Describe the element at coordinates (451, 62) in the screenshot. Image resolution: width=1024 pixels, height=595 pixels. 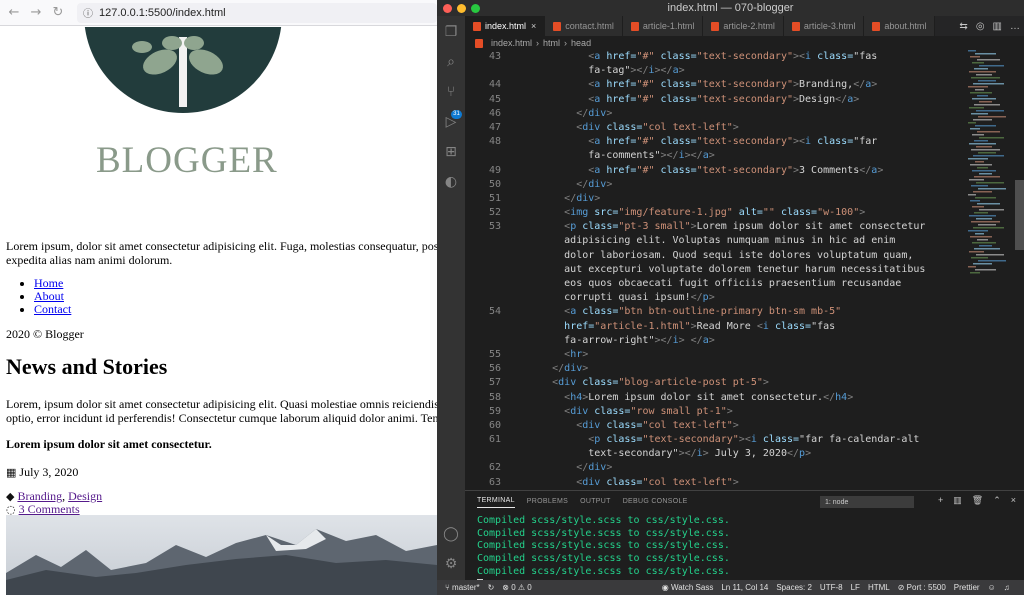
I see `search-icon: ⌕` at that location.